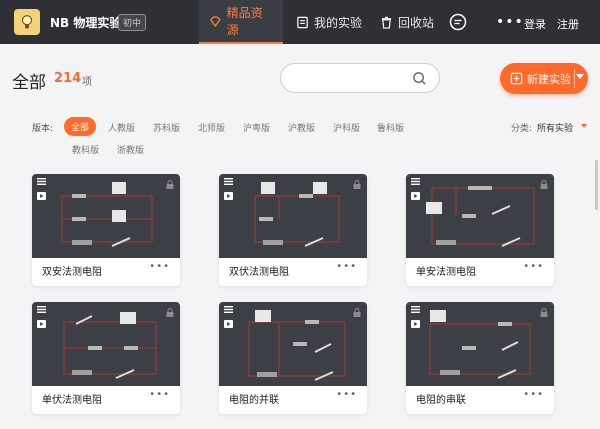 The height and width of the screenshot is (429, 600). What do you see at coordinates (80, 126) in the screenshot?
I see `filter-chip-all: 全部` at bounding box center [80, 126].